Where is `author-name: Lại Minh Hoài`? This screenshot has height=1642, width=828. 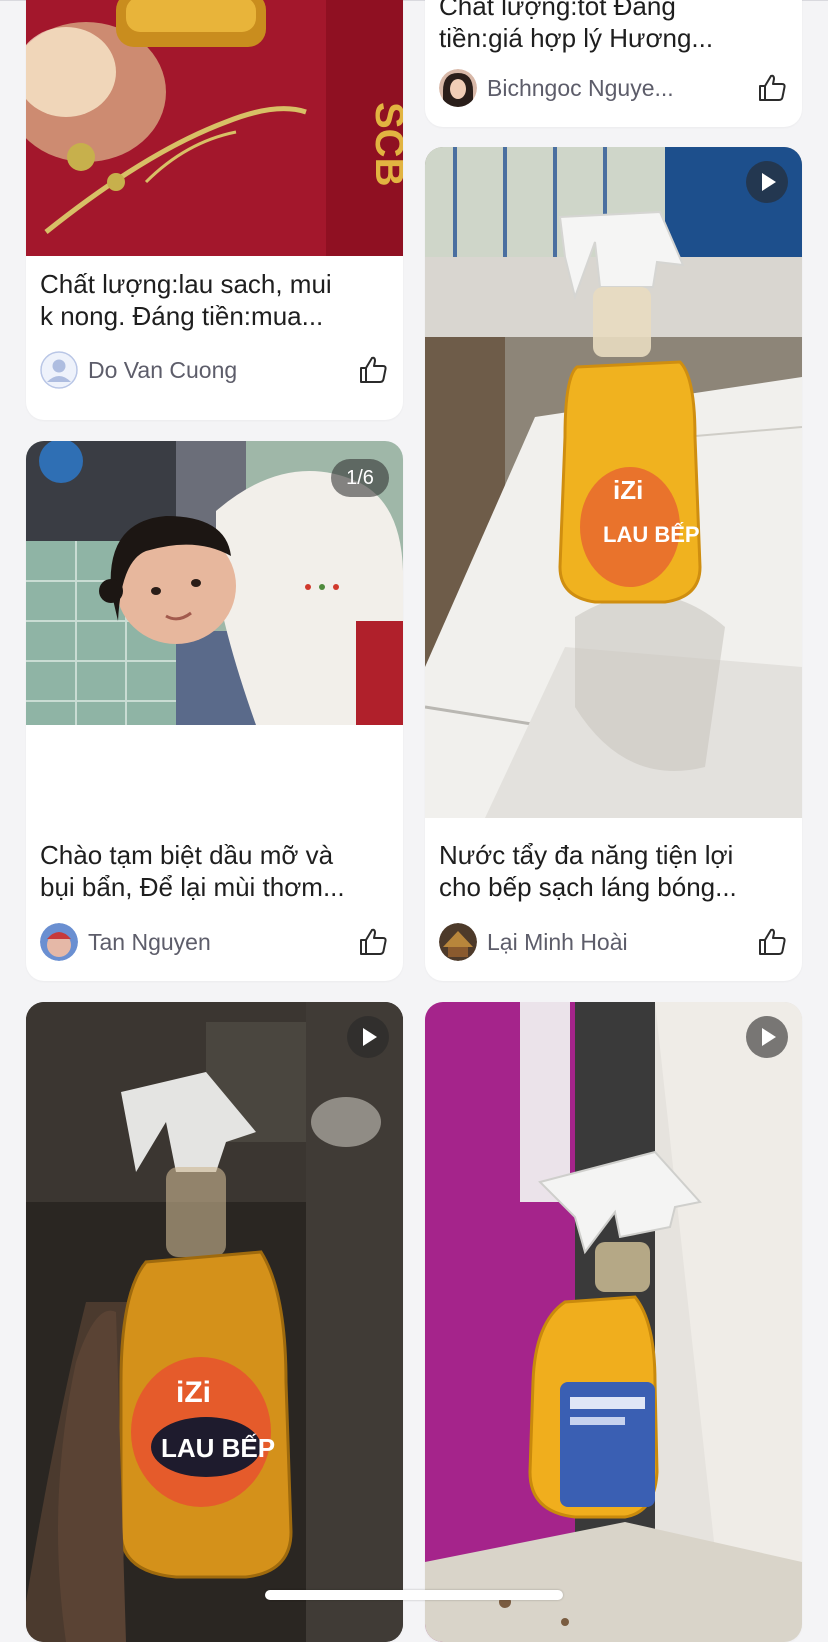
author-name: Lại Minh Hoài is located at coordinates (621, 942).